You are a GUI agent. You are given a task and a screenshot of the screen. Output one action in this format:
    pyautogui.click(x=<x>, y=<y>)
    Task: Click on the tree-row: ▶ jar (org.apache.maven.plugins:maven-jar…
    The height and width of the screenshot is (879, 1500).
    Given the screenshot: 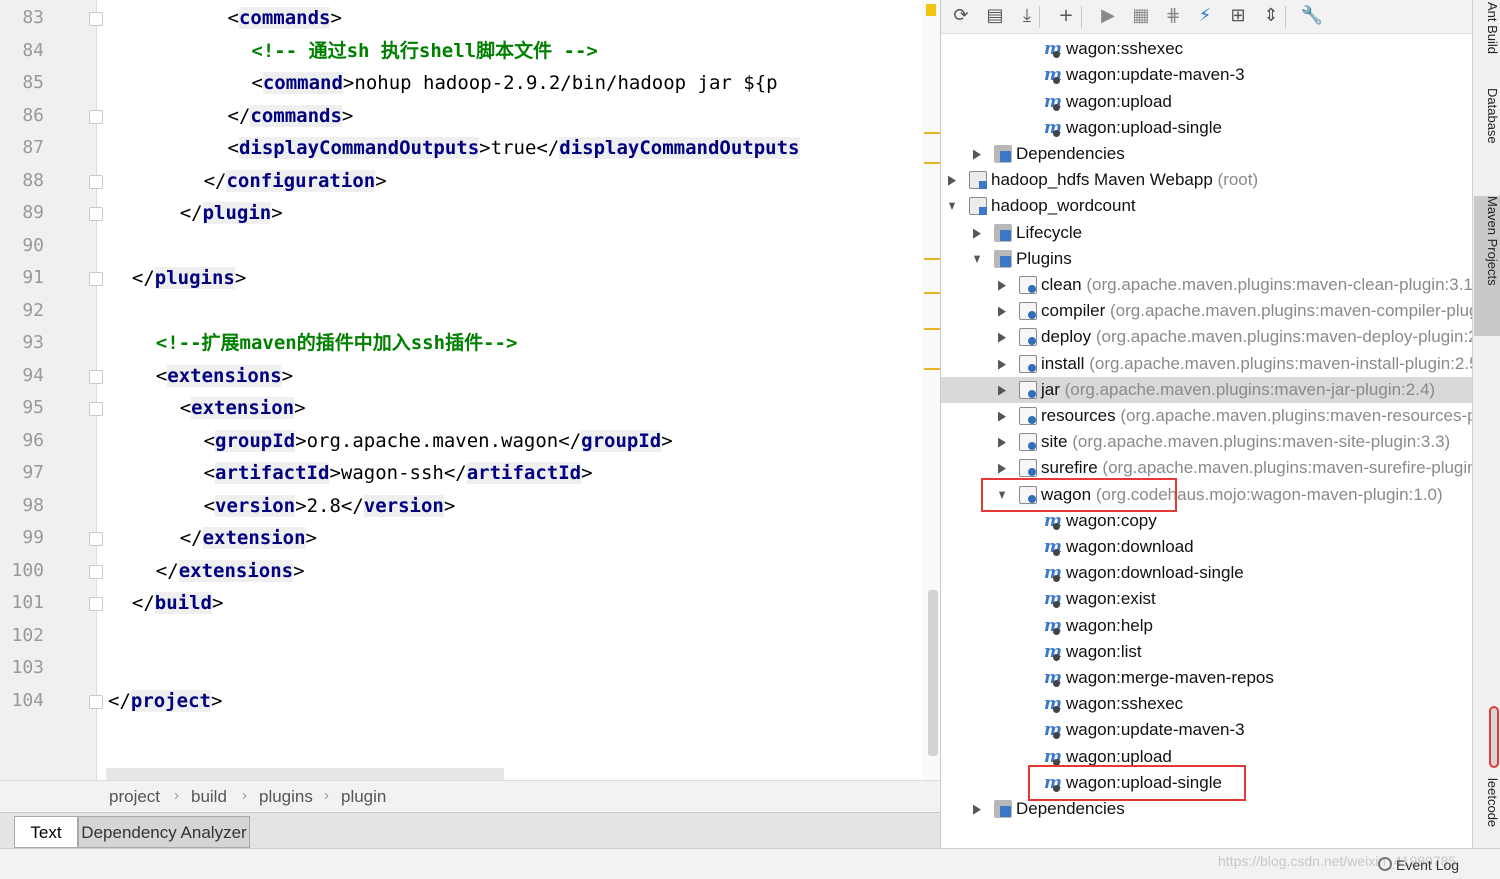 What is the action you would take?
    pyautogui.click(x=1206, y=389)
    